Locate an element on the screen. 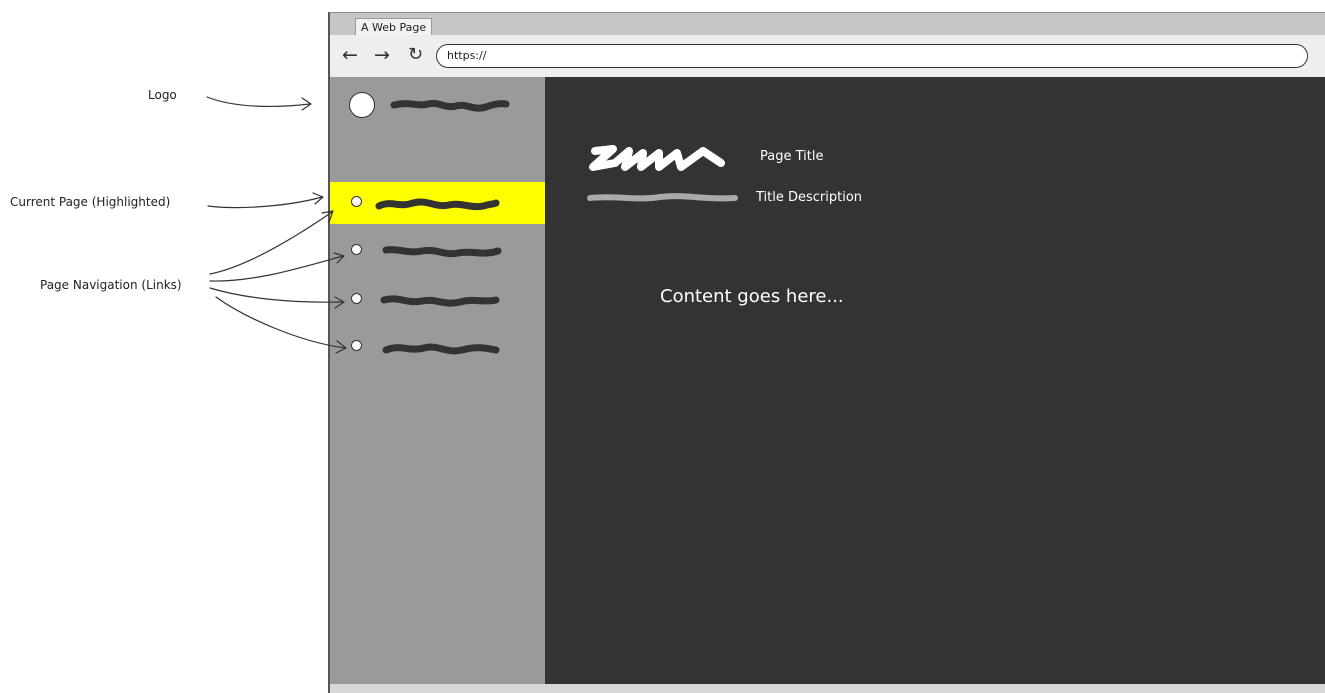 The height and width of the screenshot is (693, 1325). nav-item-current is located at coordinates (437, 203).